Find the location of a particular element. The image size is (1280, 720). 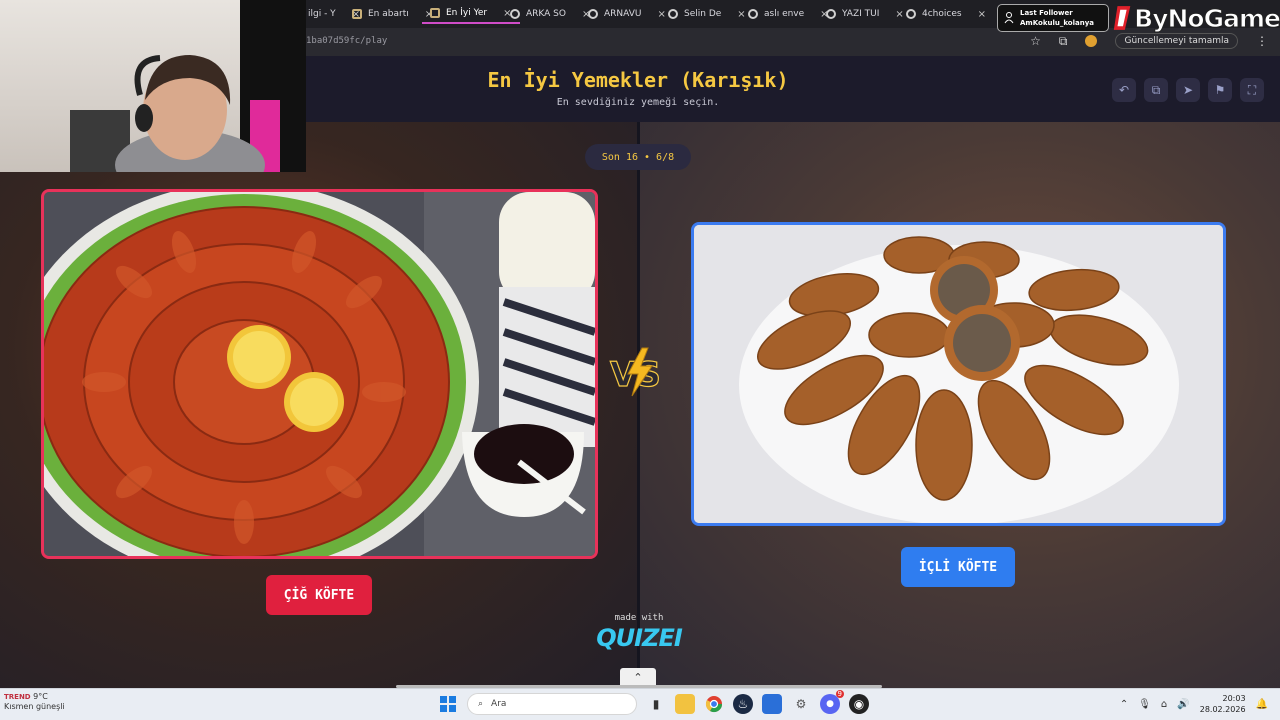

search-icon: ⌕ is located at coordinates (481, 704).